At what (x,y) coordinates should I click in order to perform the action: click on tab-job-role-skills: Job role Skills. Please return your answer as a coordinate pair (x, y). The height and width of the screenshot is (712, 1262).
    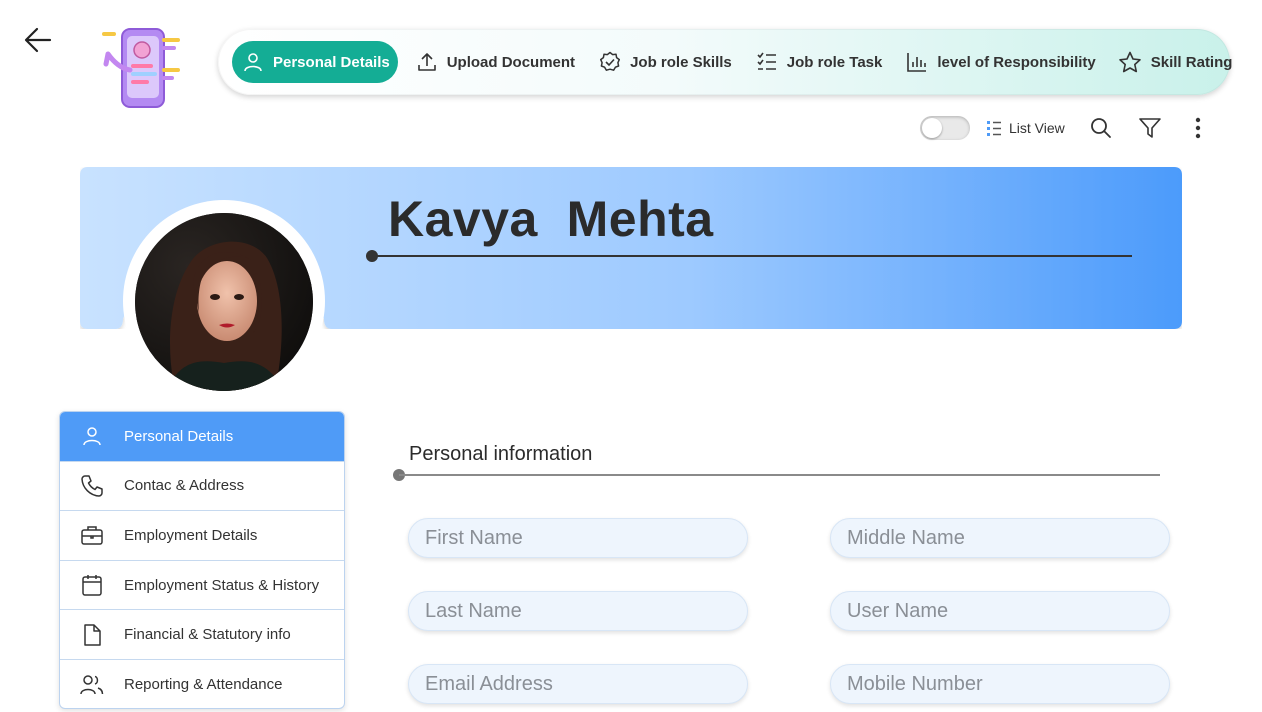
    Looking at the image, I should click on (665, 62).